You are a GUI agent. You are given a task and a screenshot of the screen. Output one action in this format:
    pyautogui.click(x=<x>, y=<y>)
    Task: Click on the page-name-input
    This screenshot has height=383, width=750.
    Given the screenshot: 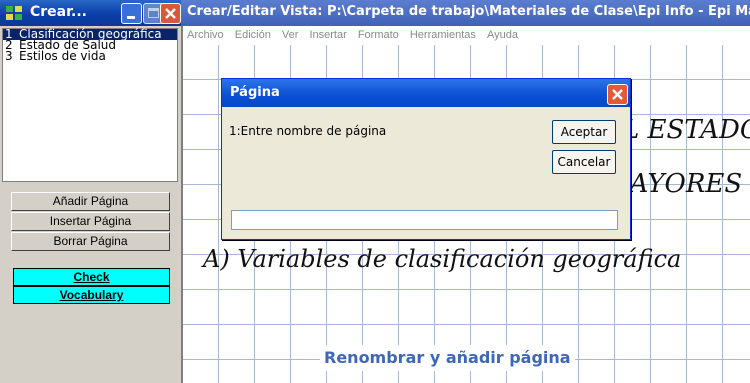 What is the action you would take?
    pyautogui.click(x=424, y=220)
    